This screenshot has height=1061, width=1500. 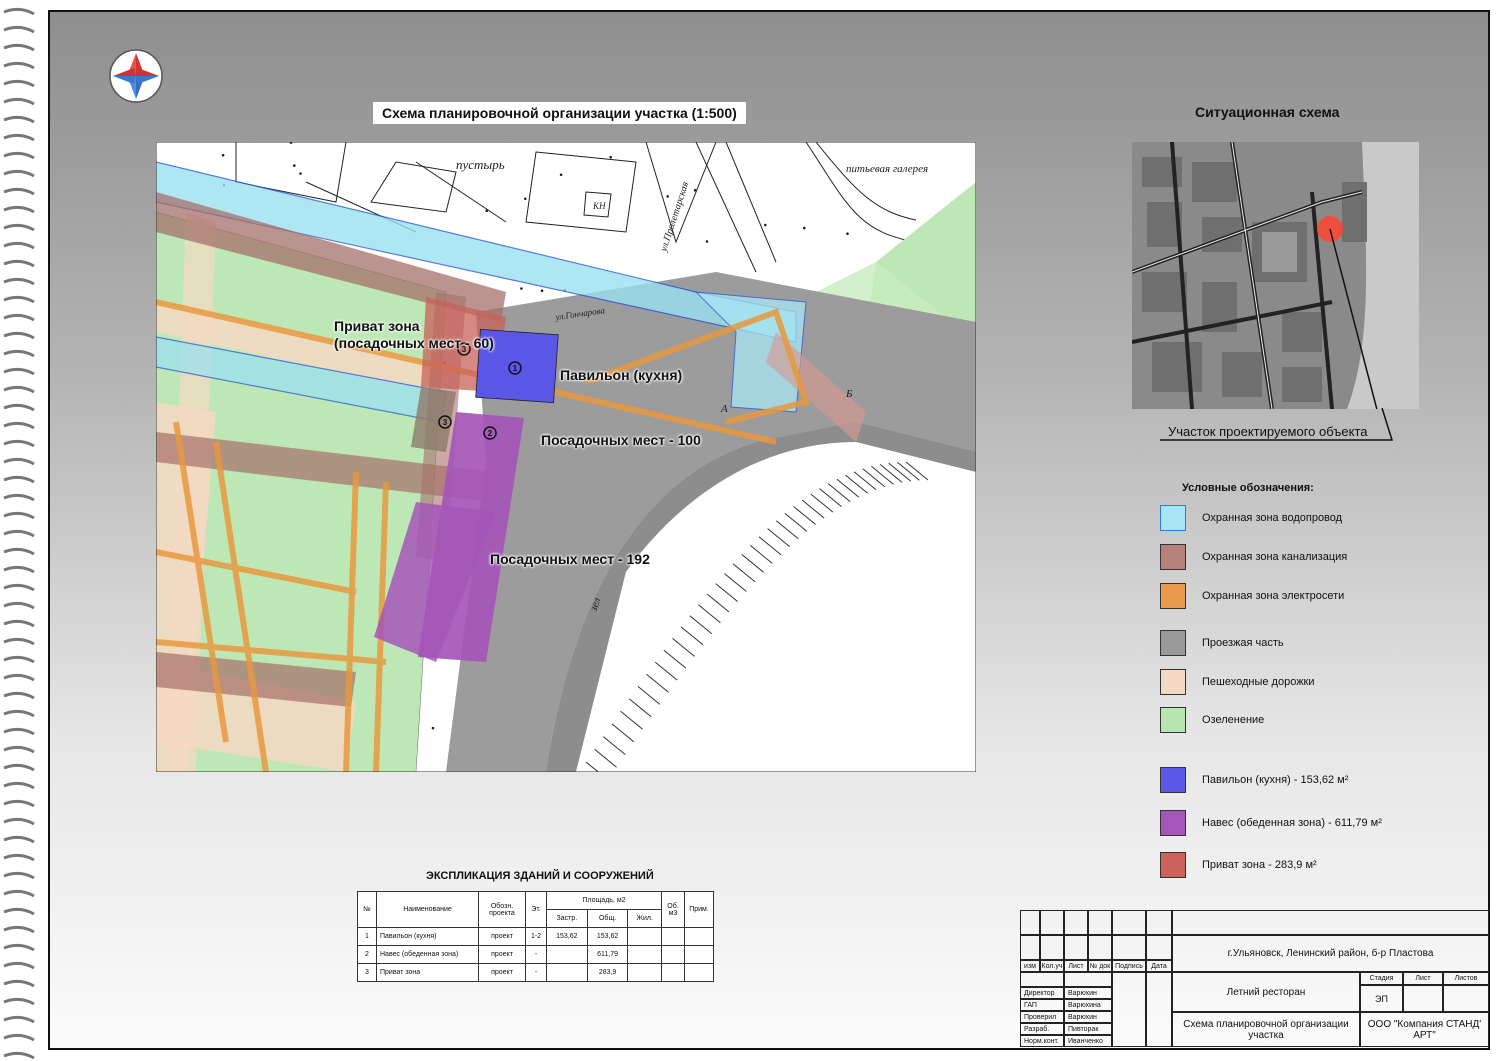 I want to click on stamp-stage-value: ЭП, so click(x=1381, y=998).